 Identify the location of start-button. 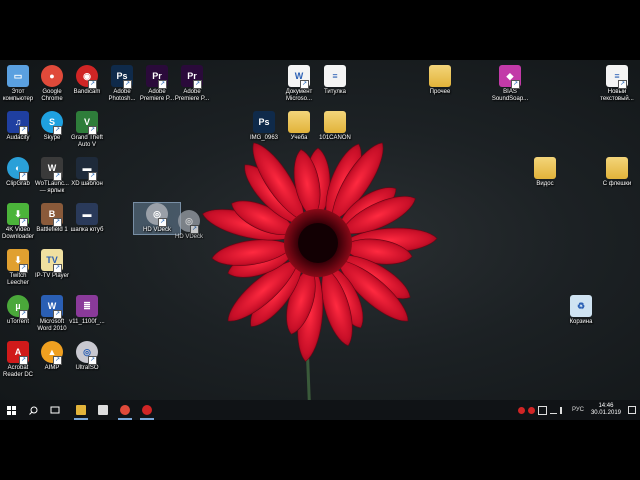
(11, 410).